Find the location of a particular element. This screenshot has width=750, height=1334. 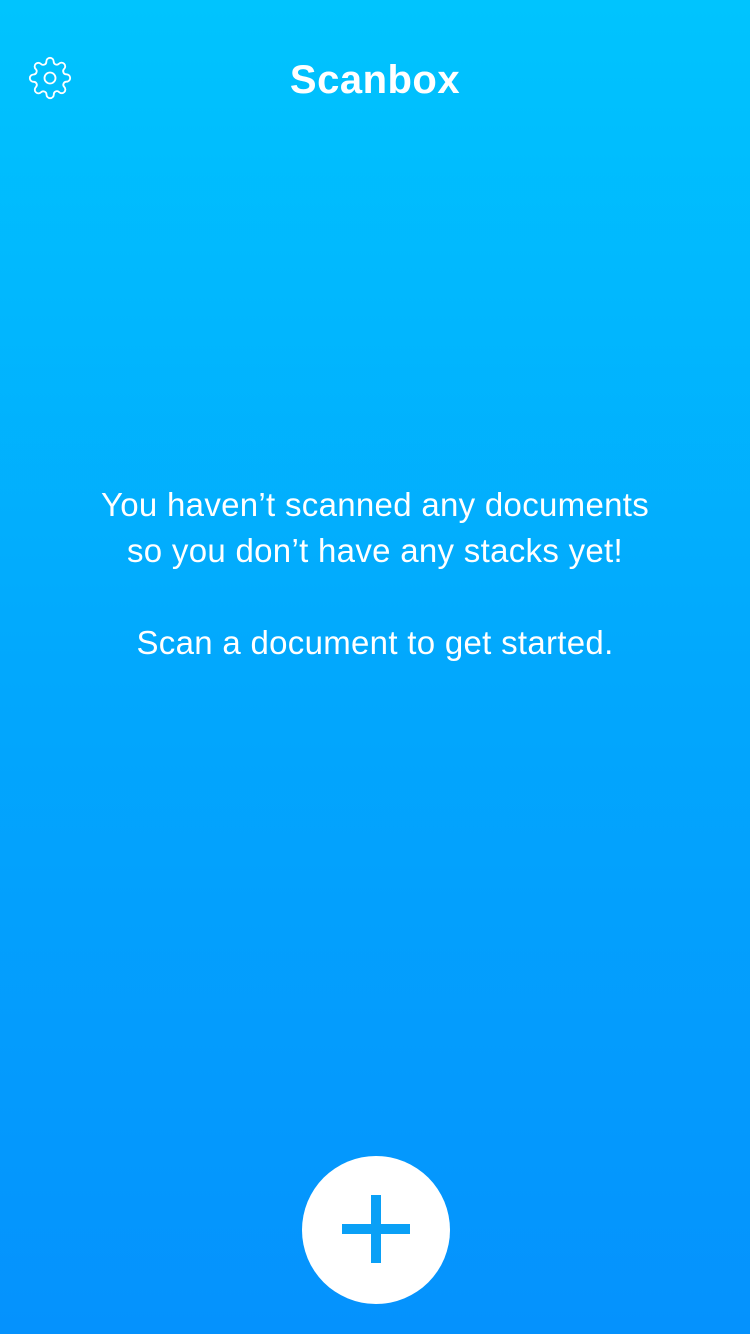

navigation-bar: Scanbox is located at coordinates (375, 80).